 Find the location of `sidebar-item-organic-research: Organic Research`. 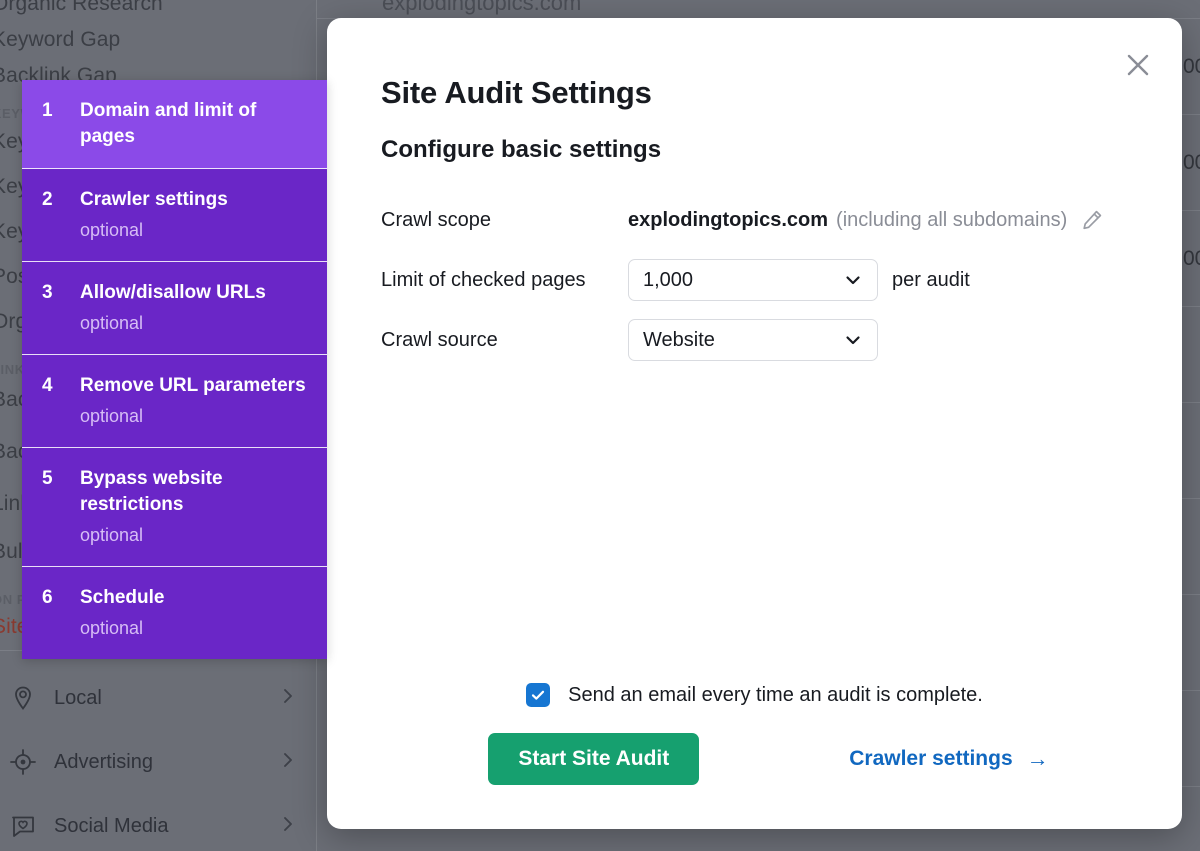

sidebar-item-organic-research: Organic Research is located at coordinates (81, 8).